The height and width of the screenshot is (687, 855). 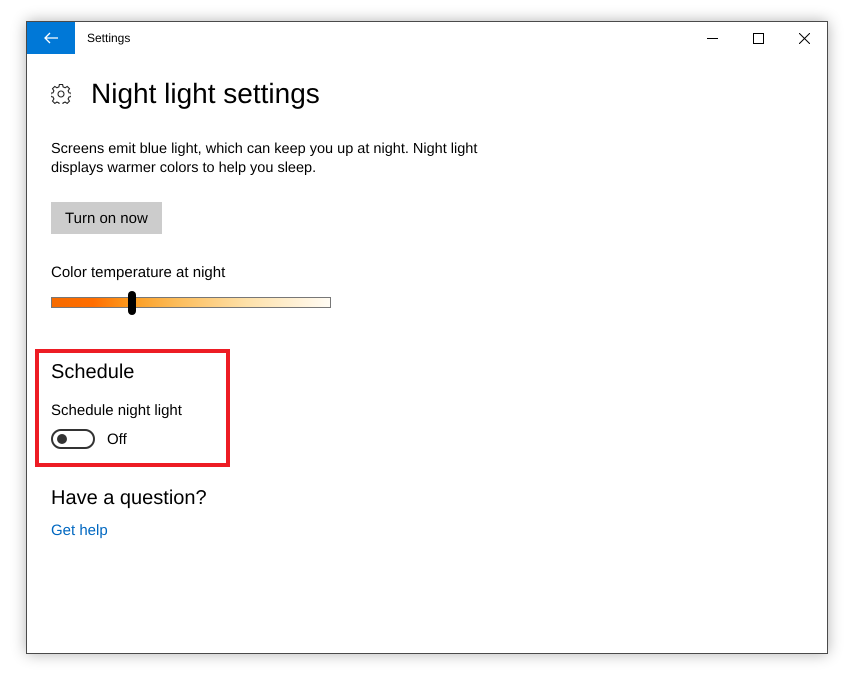 I want to click on close-icon, so click(x=804, y=38).